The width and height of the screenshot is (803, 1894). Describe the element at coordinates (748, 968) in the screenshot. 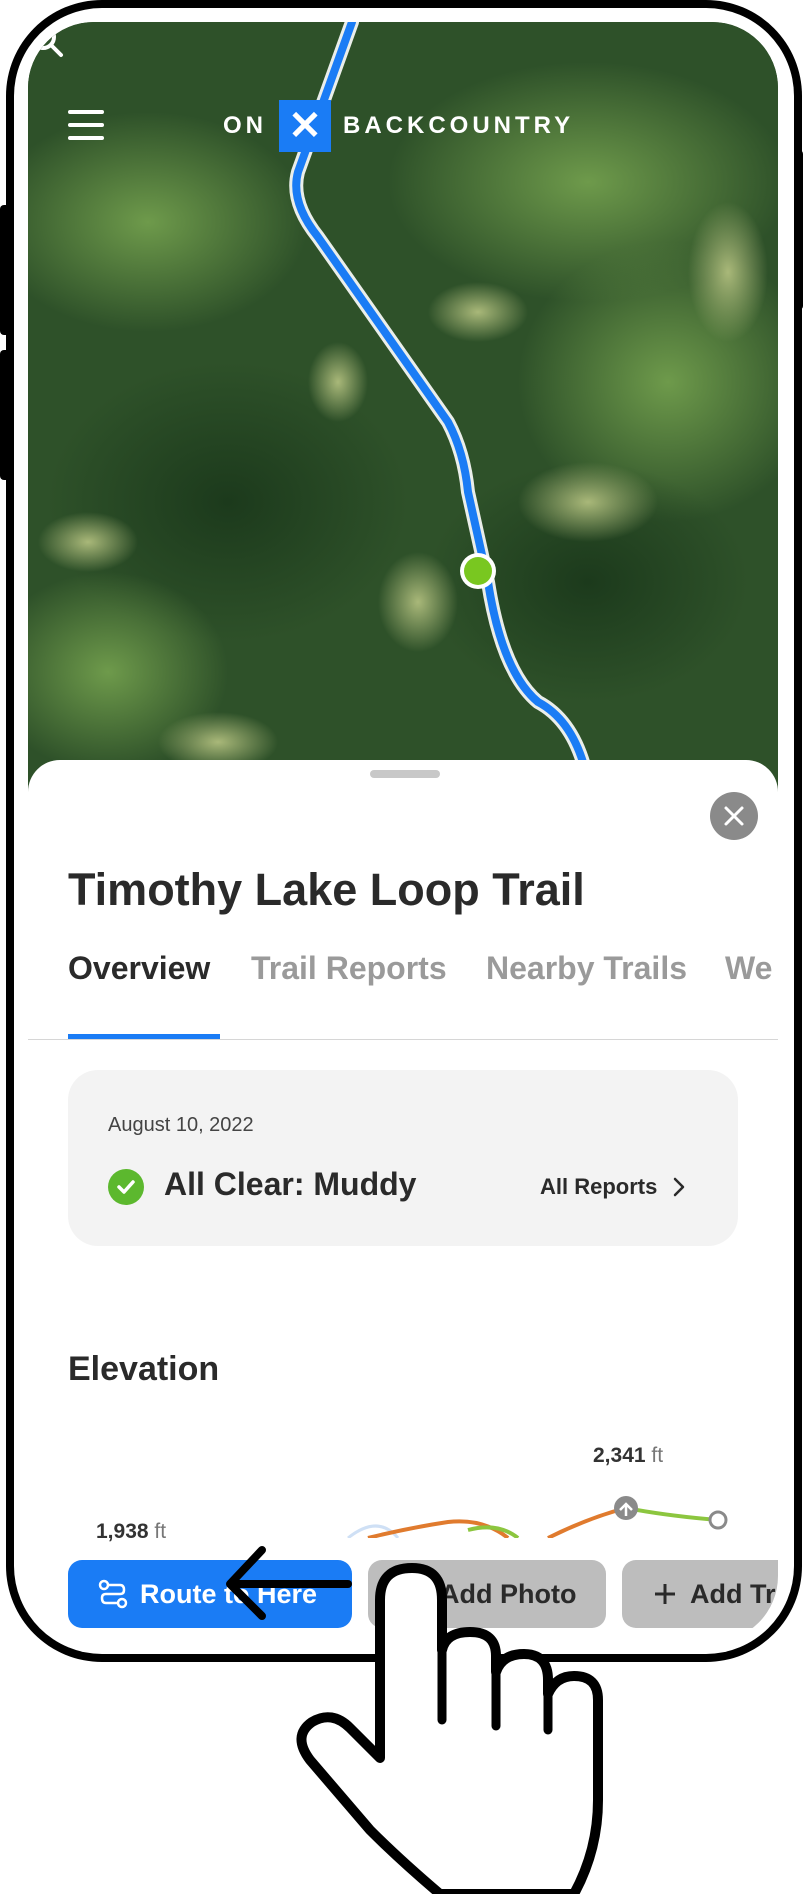

I see `tab-weather: We` at that location.